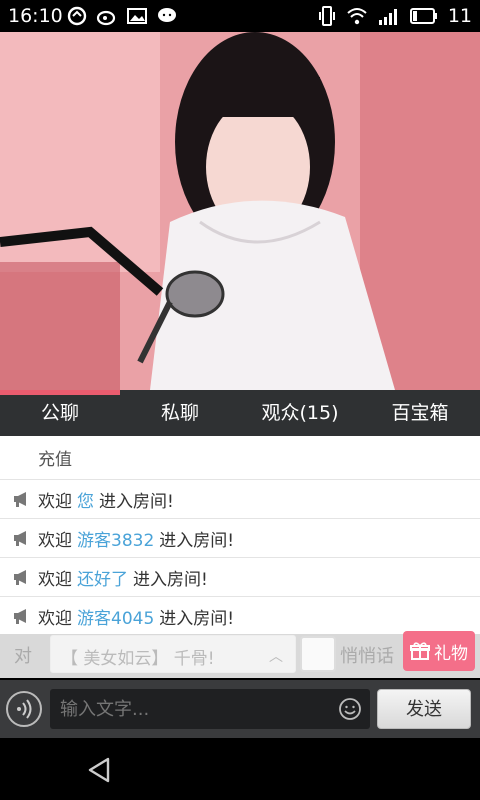 The width and height of the screenshot is (480, 800). Describe the element at coordinates (357, 16) in the screenshot. I see `wifi-icon` at that location.